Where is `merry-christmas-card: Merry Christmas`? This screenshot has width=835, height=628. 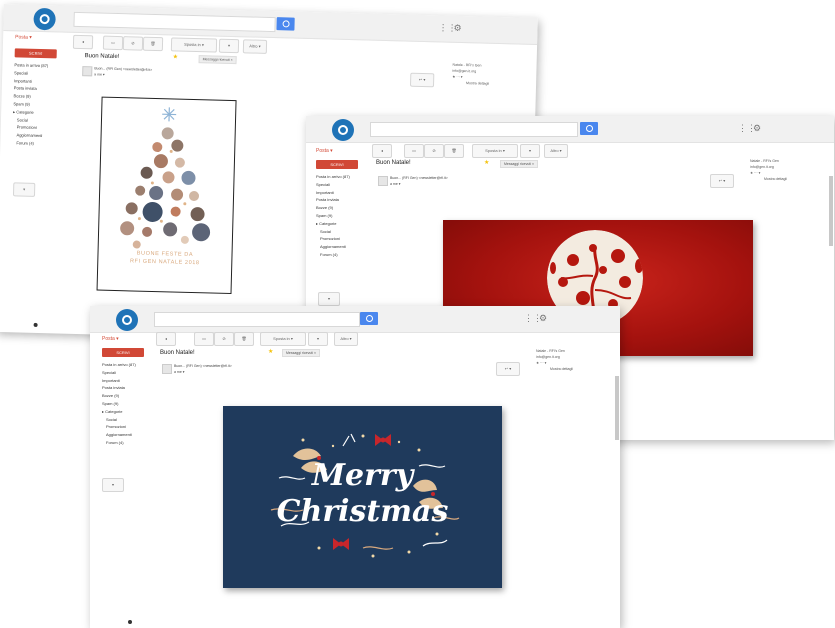
merry-christmas-card: Merry Christmas is located at coordinates (362, 497).